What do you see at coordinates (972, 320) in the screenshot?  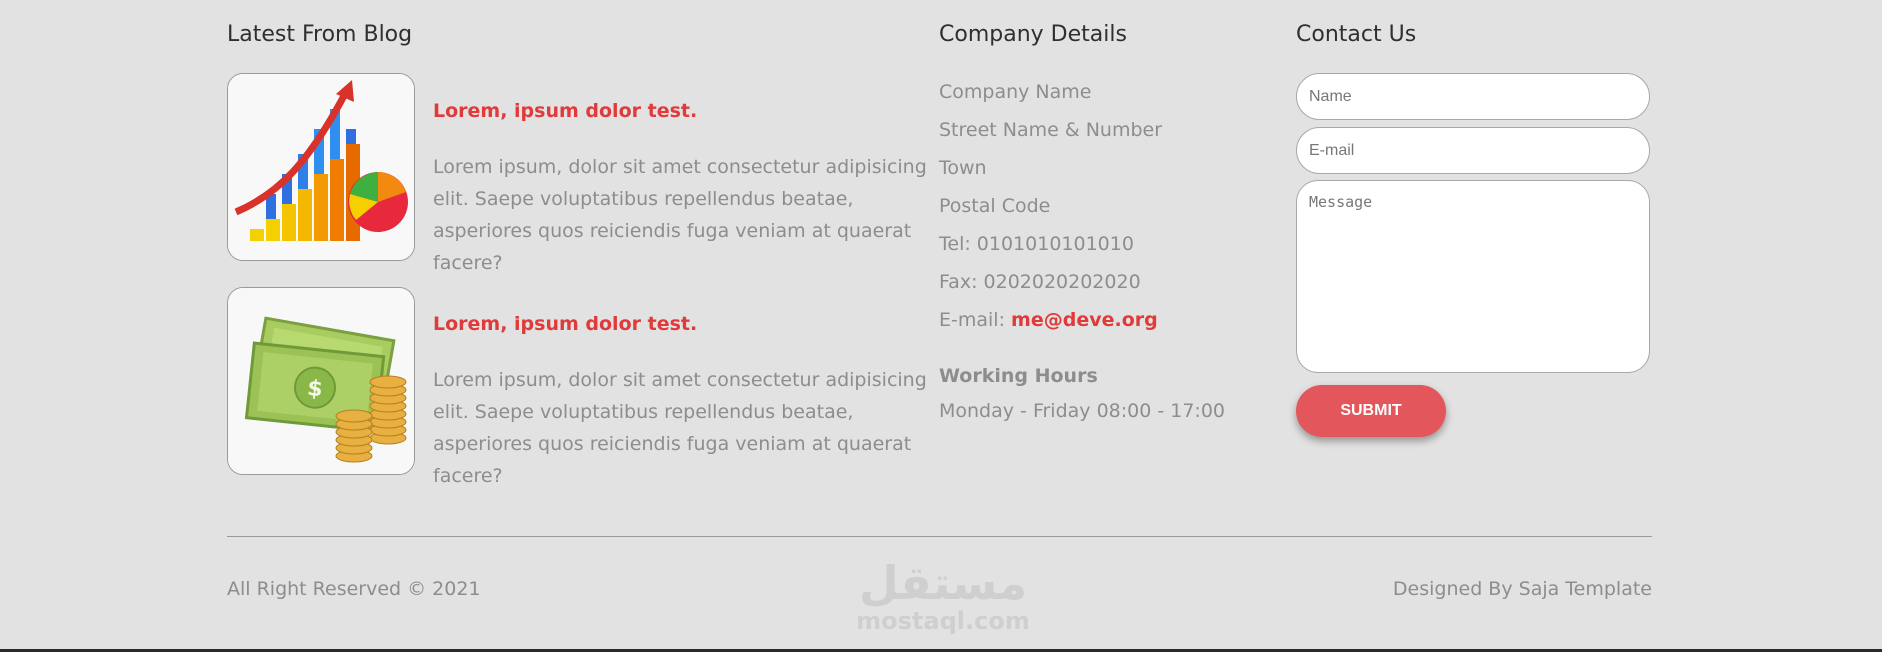 I see `company-email-label: E-mail:` at bounding box center [972, 320].